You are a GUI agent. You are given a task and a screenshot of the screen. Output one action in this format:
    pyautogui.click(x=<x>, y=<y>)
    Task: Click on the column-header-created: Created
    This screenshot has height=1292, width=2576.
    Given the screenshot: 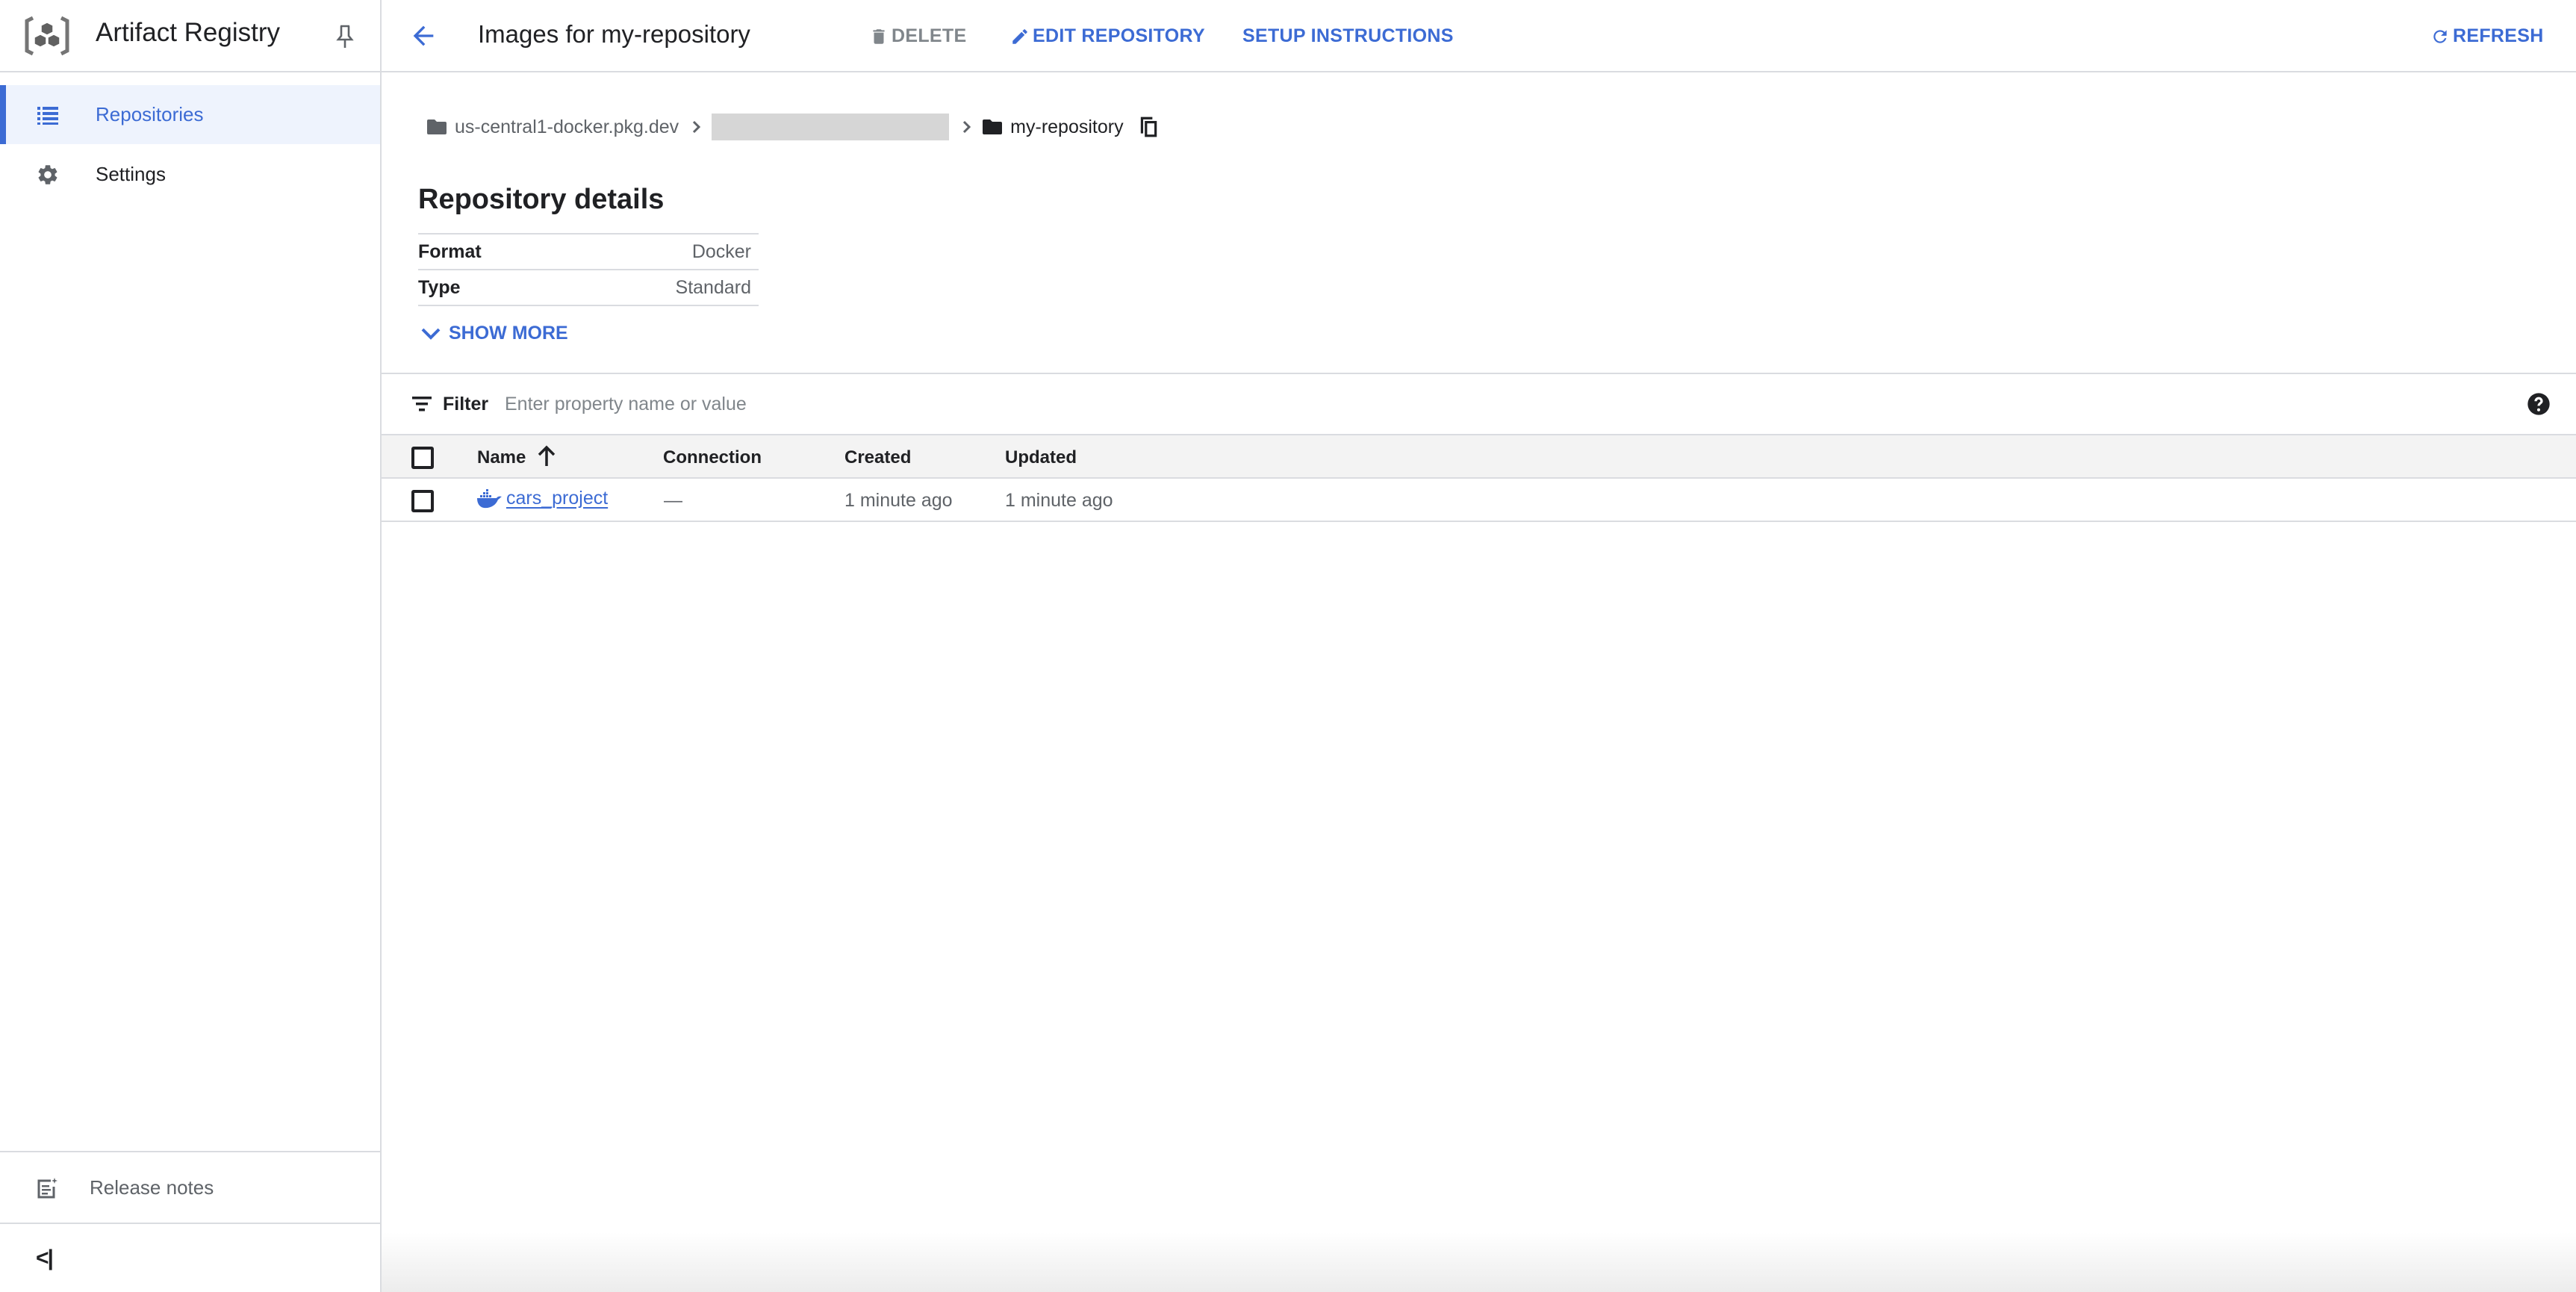 What is the action you would take?
    pyautogui.click(x=877, y=457)
    